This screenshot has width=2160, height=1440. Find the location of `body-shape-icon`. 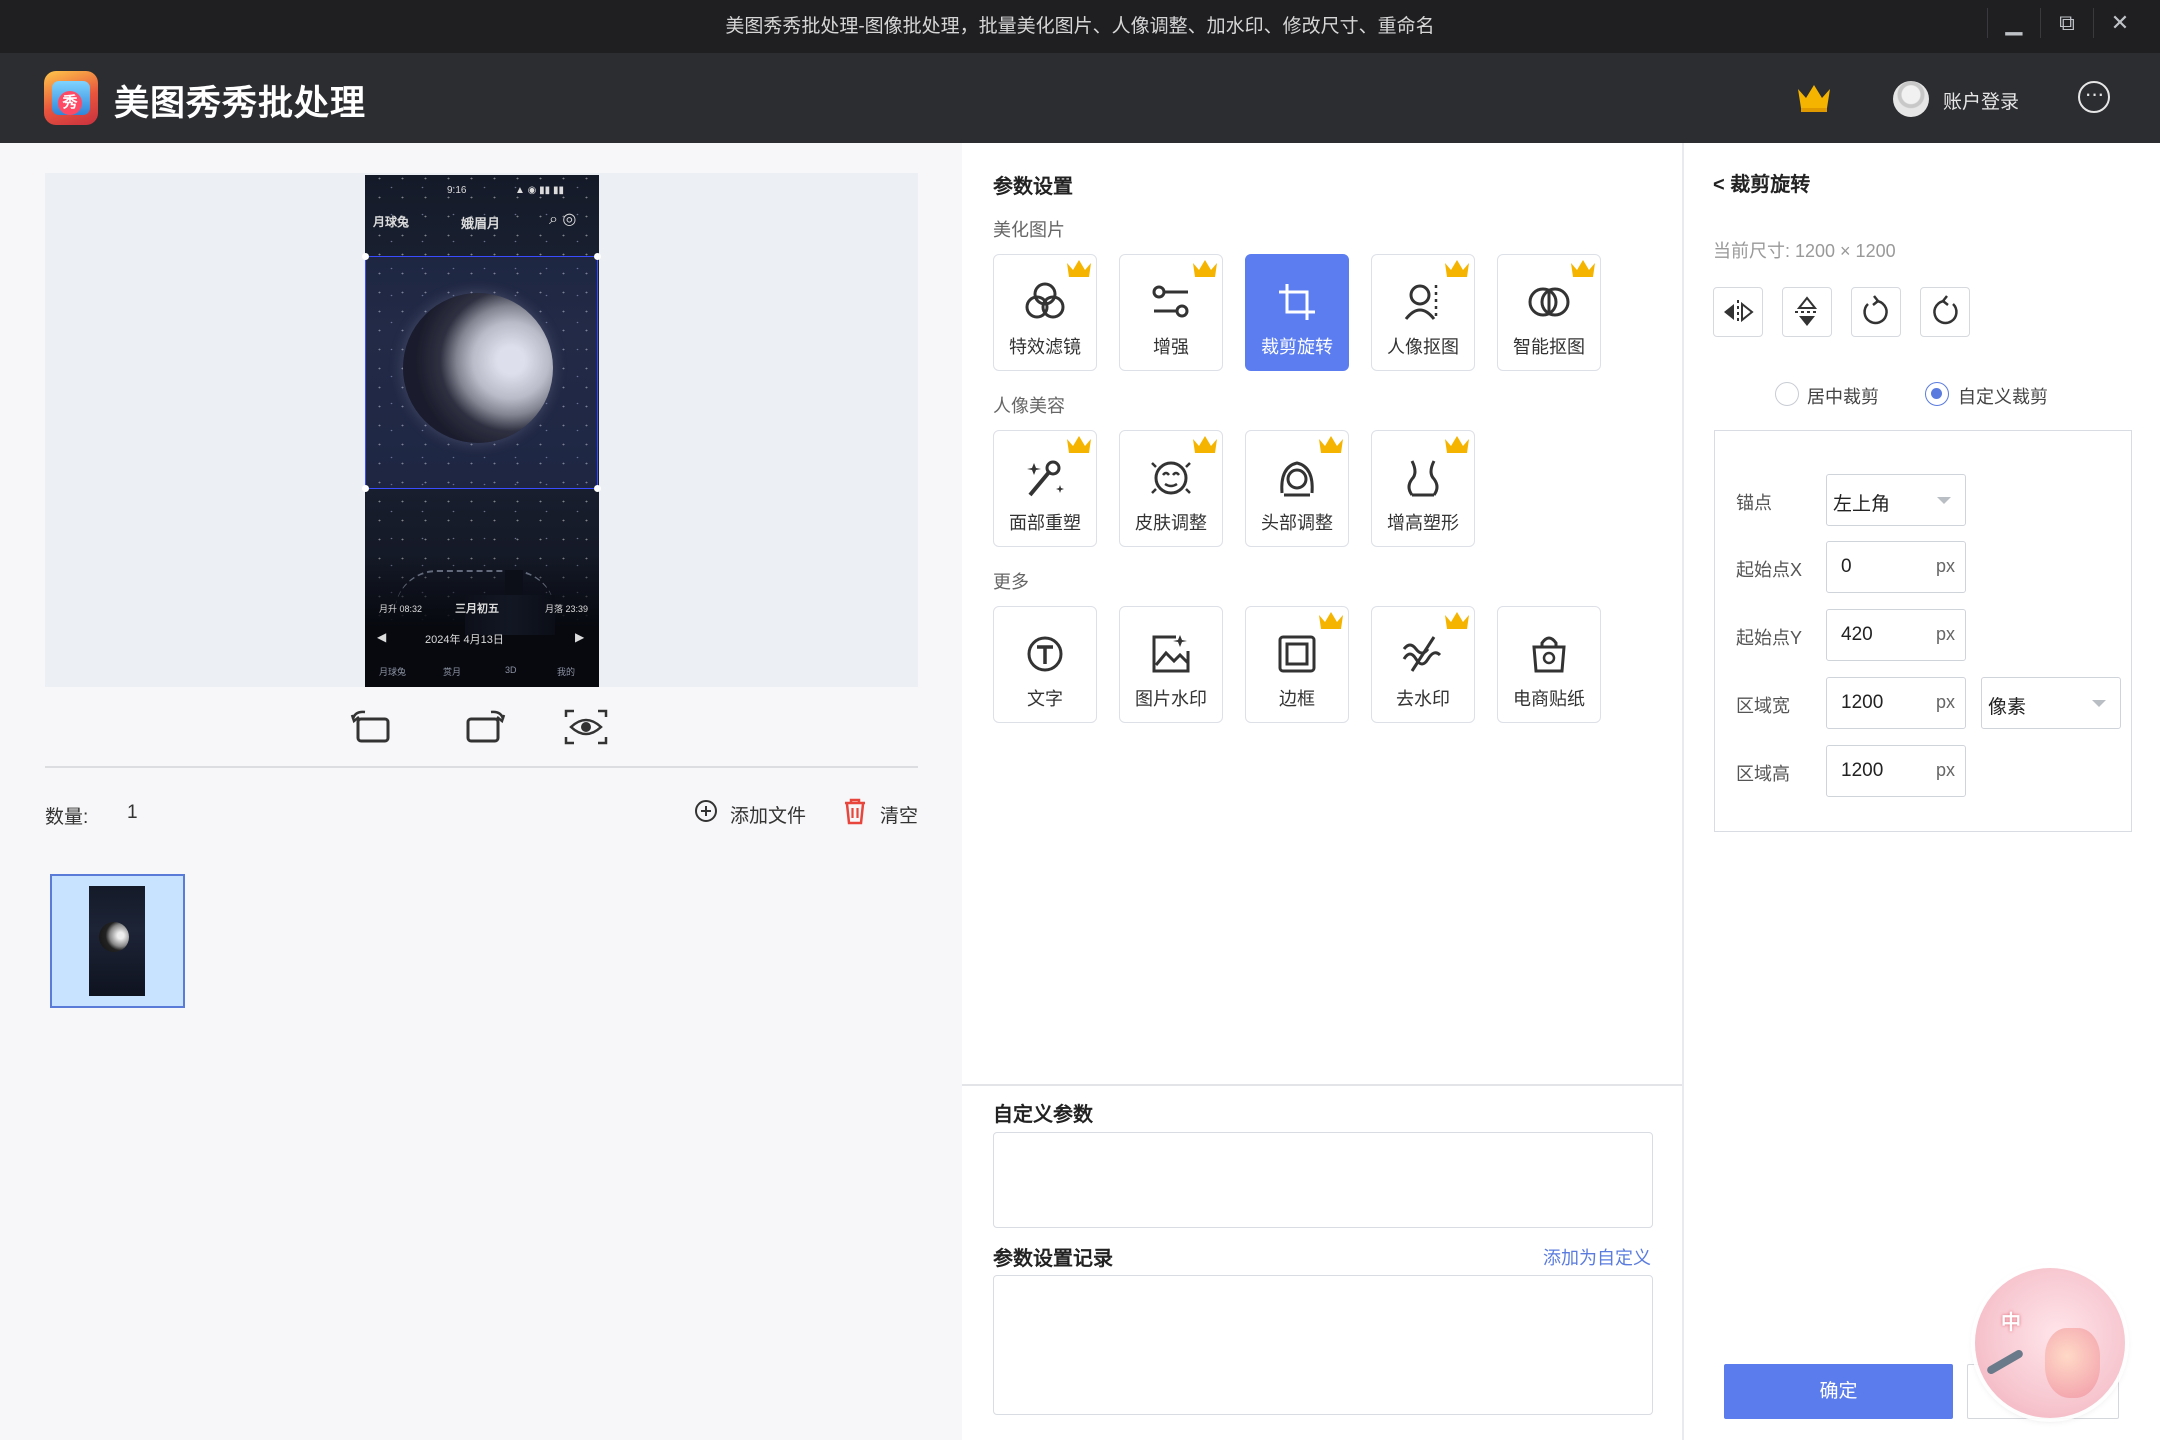

body-shape-icon is located at coordinates (1423, 478).